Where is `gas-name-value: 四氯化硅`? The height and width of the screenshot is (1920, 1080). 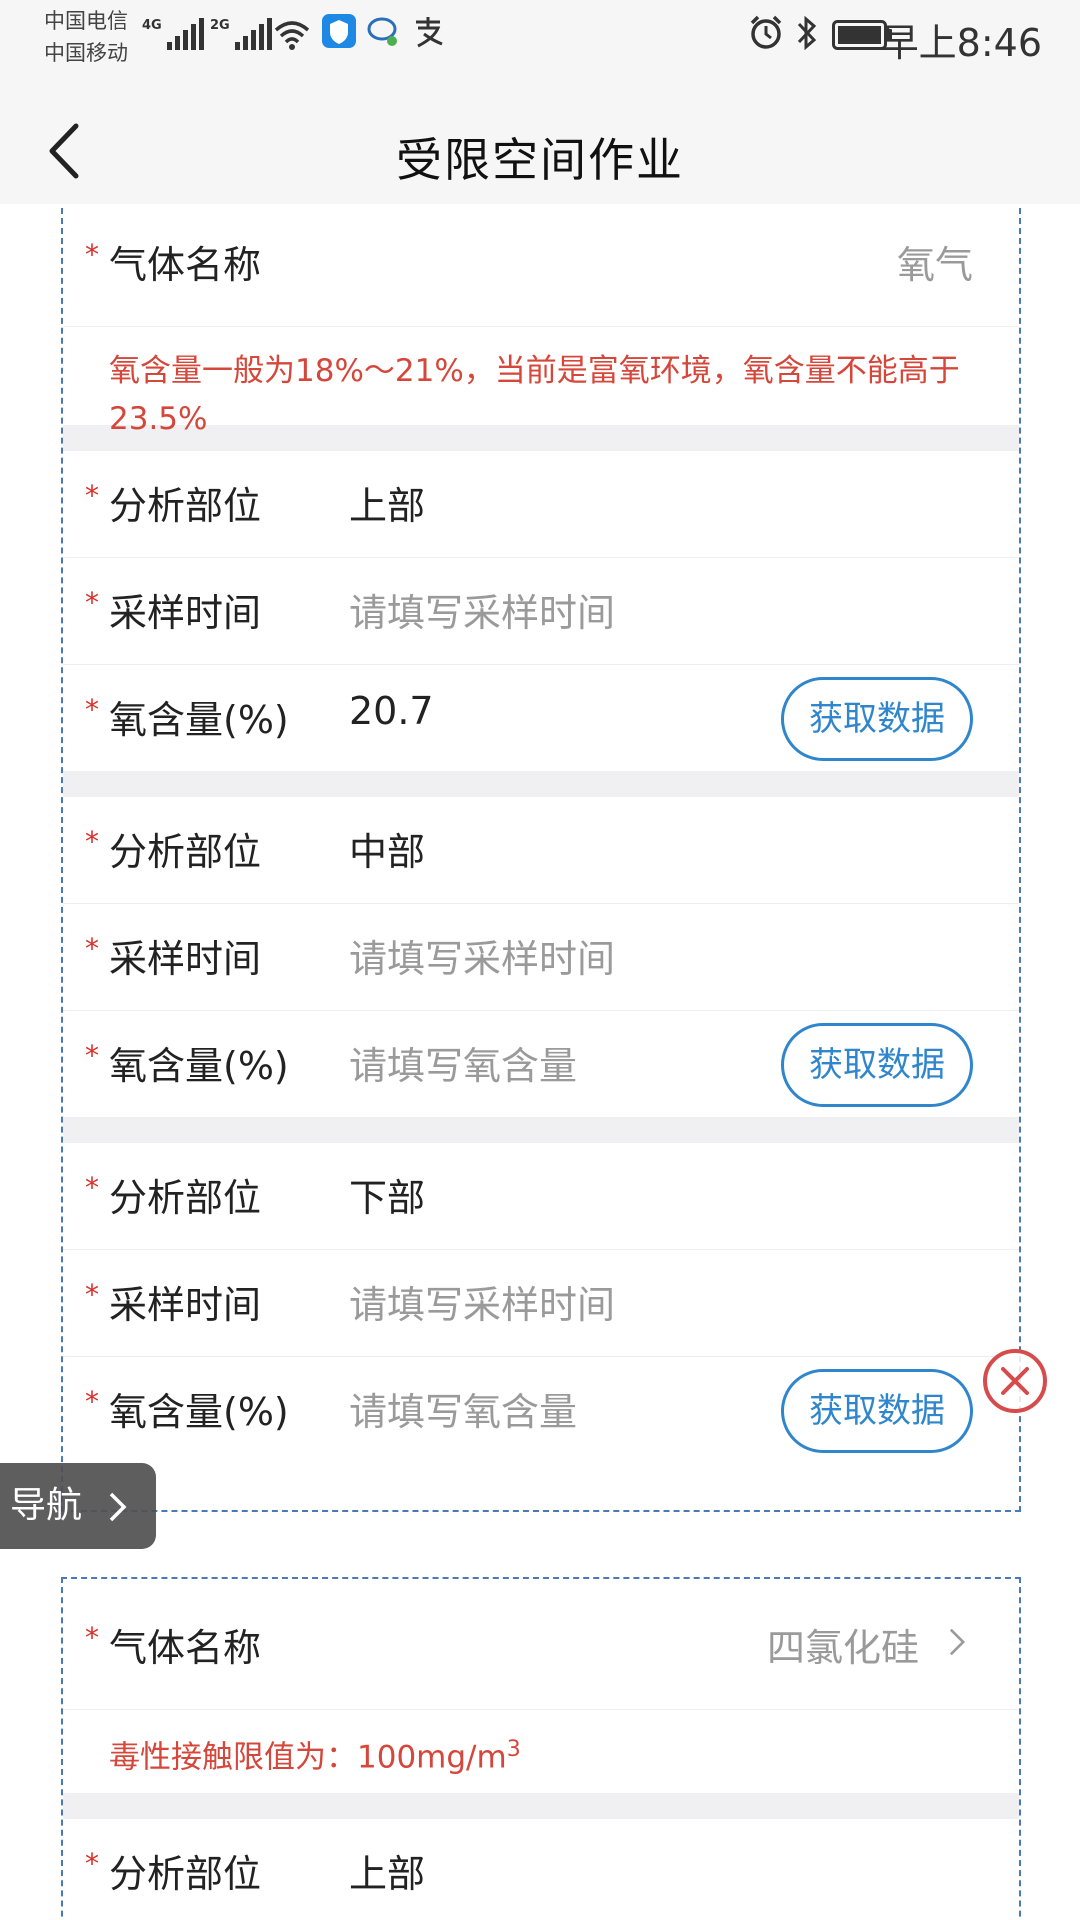
gas-name-value: 四氯化硅 is located at coordinates (842, 1648).